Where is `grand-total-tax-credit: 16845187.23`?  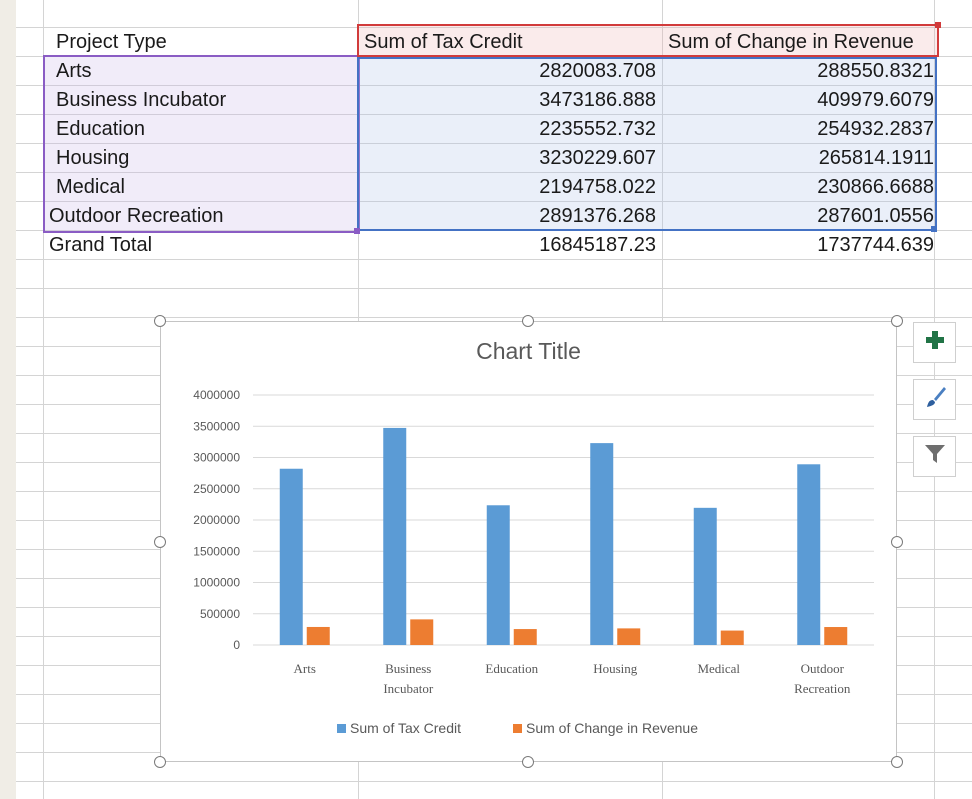
grand-total-tax-credit: 16845187.23 is located at coordinates (509, 245).